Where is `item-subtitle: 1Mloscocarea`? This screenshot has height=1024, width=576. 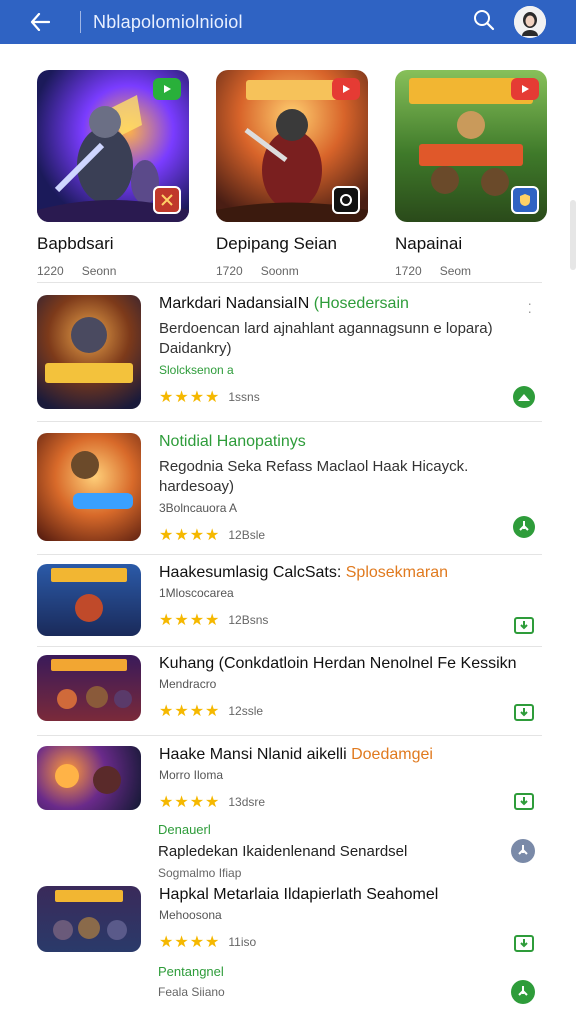 item-subtitle: 1Mloscocarea is located at coordinates (196, 593).